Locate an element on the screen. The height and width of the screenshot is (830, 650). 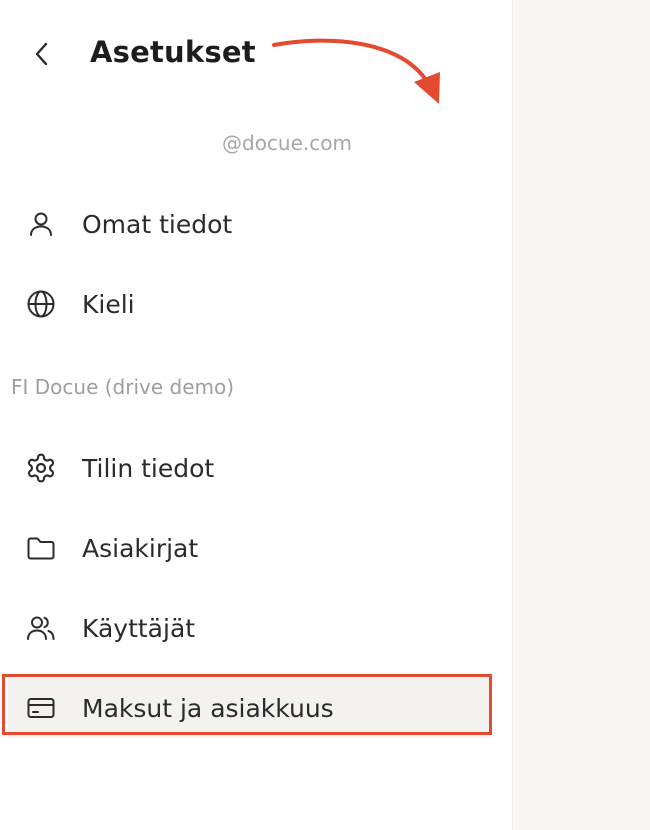
settings-header: Asetukset is located at coordinates (256, 54).